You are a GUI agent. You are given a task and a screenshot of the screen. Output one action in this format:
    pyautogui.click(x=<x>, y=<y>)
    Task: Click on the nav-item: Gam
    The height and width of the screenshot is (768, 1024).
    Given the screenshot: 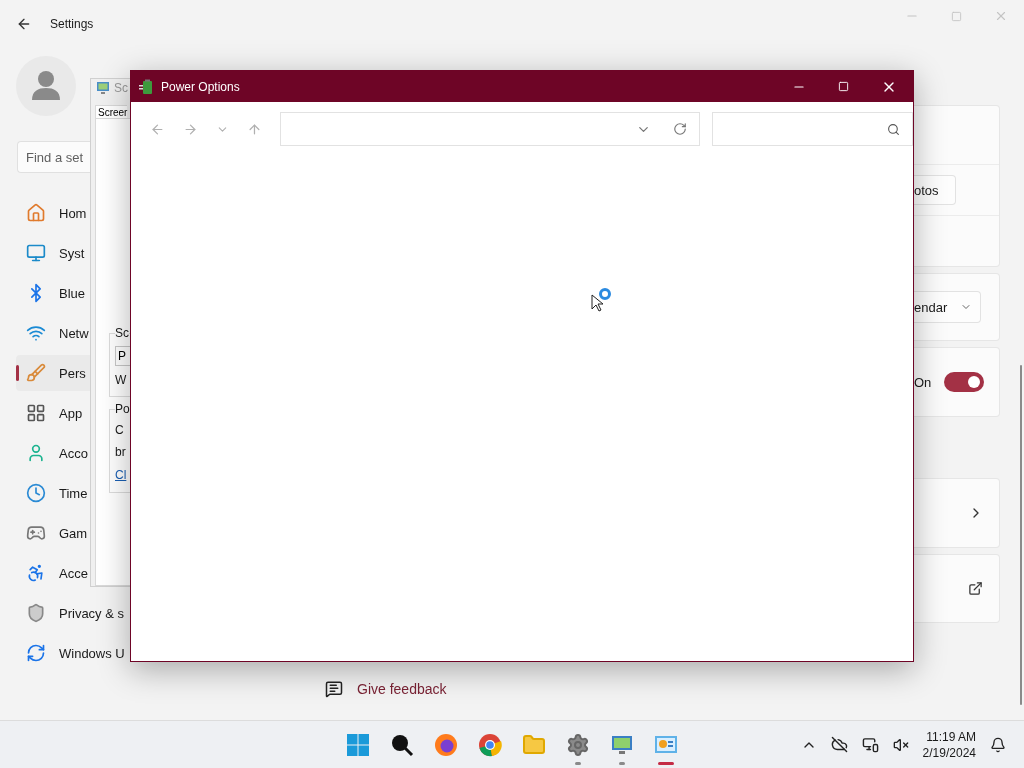 What is the action you would take?
    pyautogui.click(x=53, y=533)
    